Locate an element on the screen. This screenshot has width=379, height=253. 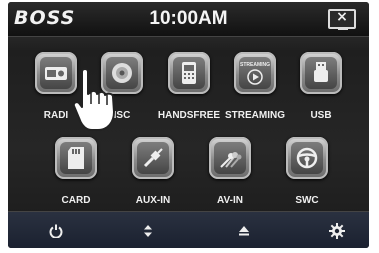
steering-wheel-icon is located at coordinates (307, 158).